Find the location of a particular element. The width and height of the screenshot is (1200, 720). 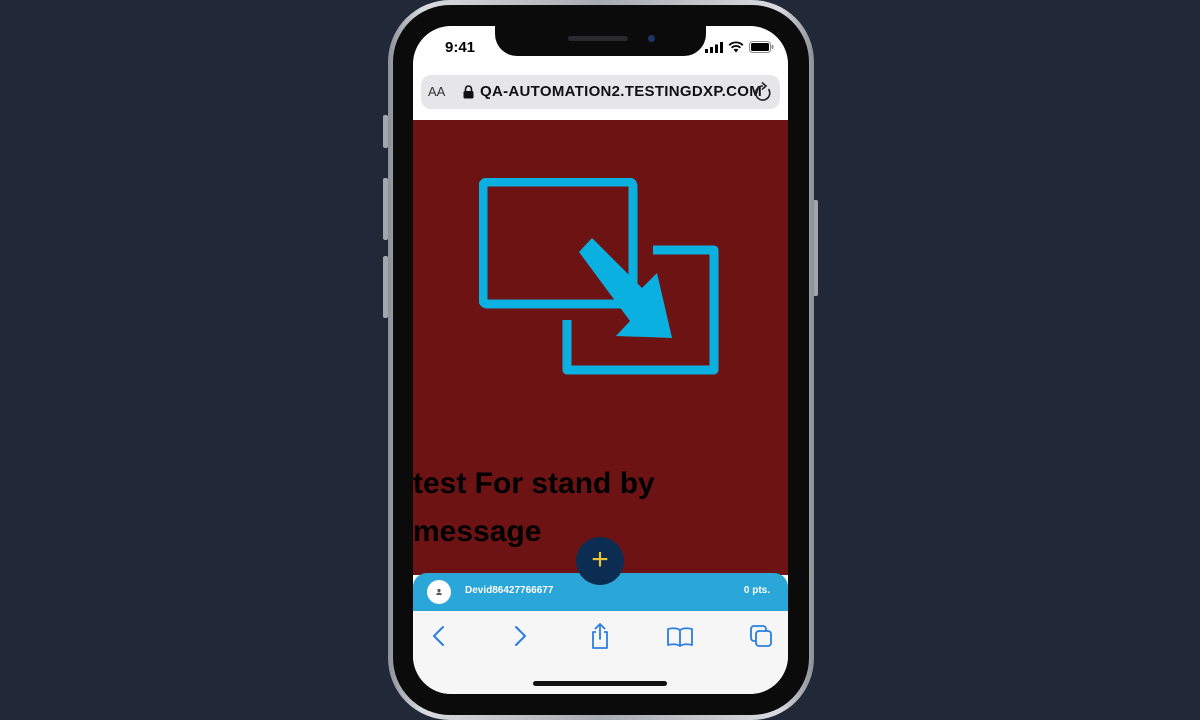

address-bar: AA QA-AUTOMATION2.TESTINGDXP.COM is located at coordinates (600, 92).